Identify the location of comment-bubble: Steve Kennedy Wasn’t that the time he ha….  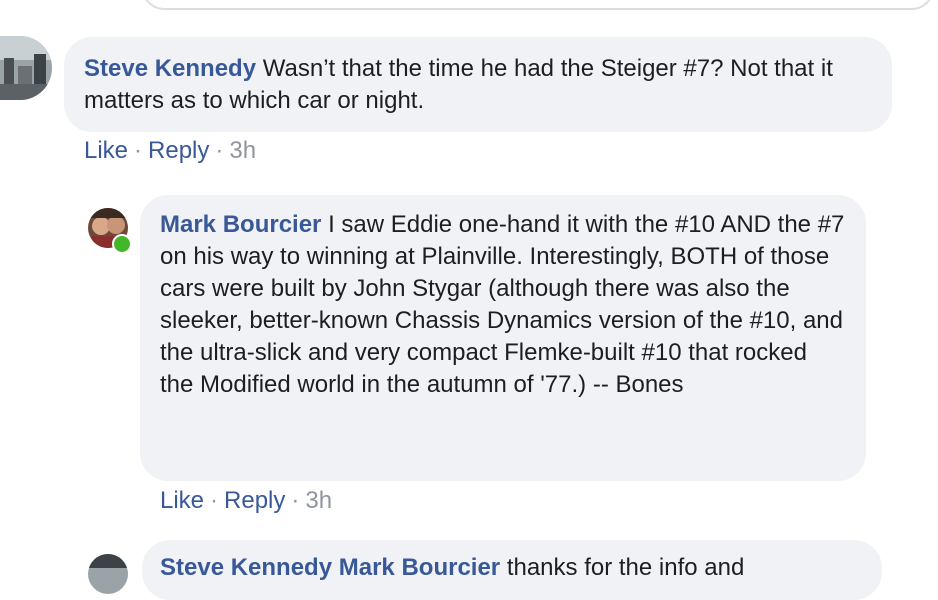
(478, 84).